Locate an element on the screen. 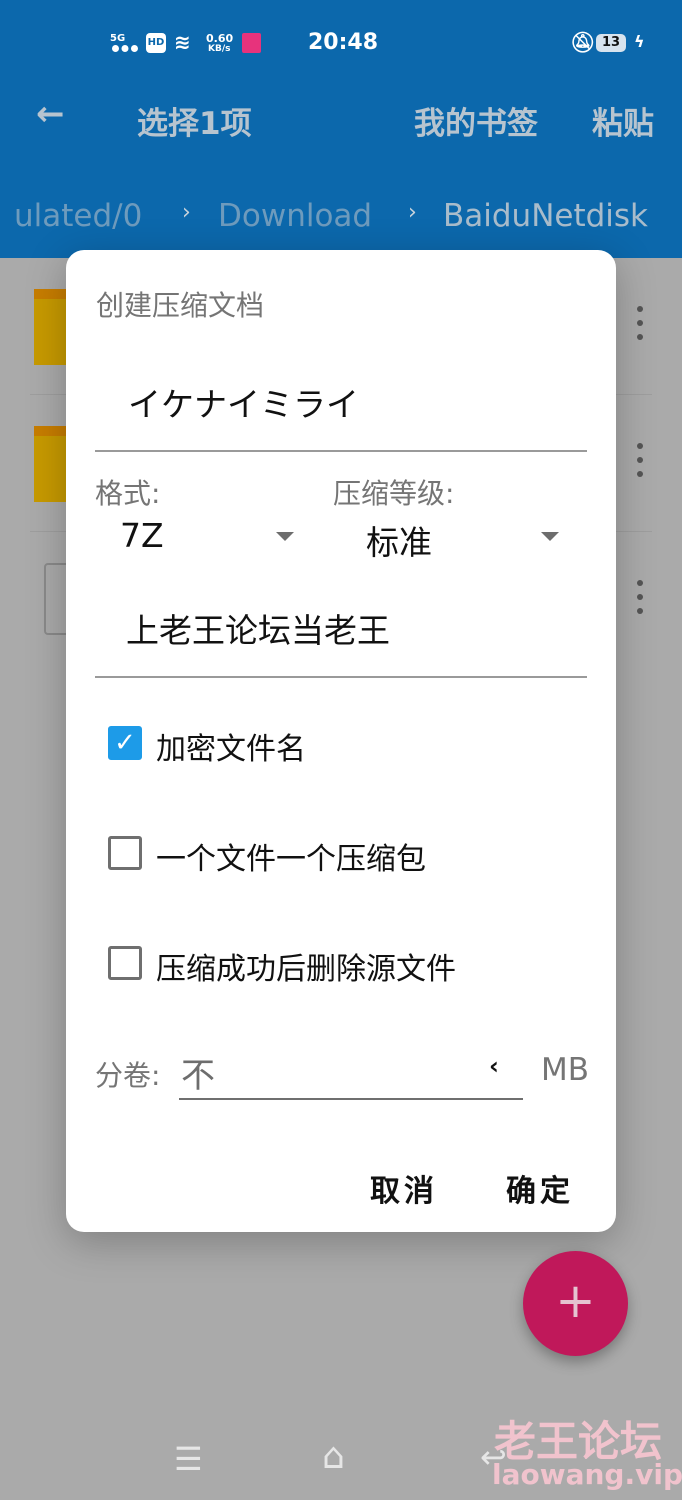 The image size is (682, 1500). checkbox-label: 一个文件一个压缩包 is located at coordinates (291, 859).